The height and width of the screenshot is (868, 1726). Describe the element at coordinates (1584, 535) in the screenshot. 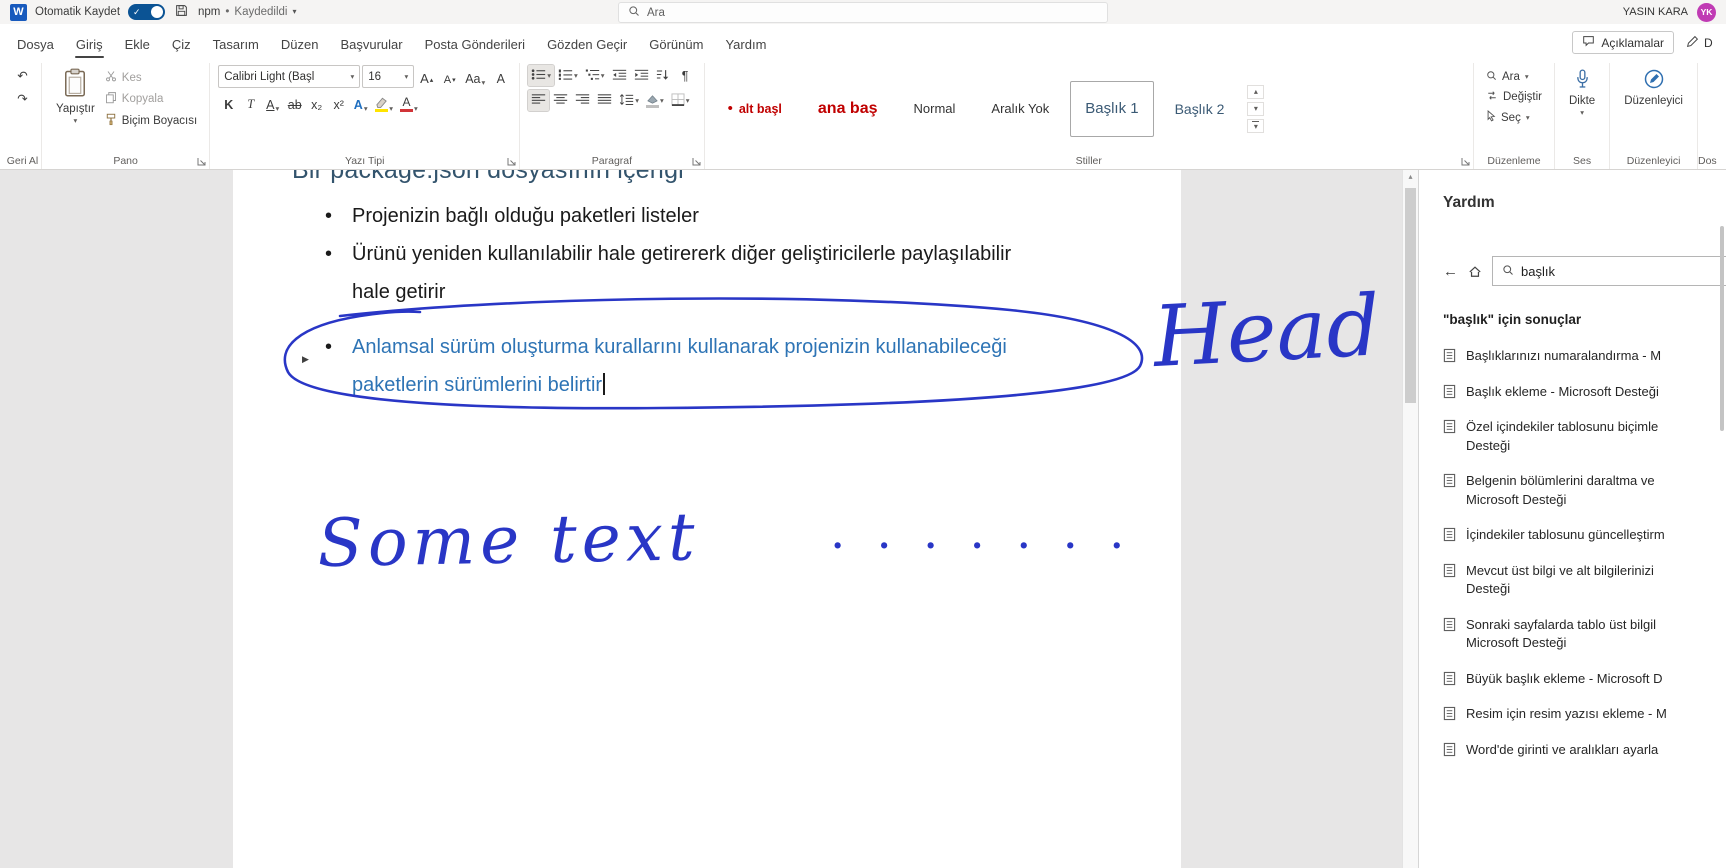

I see `help-result-link: İçindekiler tablosunu güncelleştirm` at that location.